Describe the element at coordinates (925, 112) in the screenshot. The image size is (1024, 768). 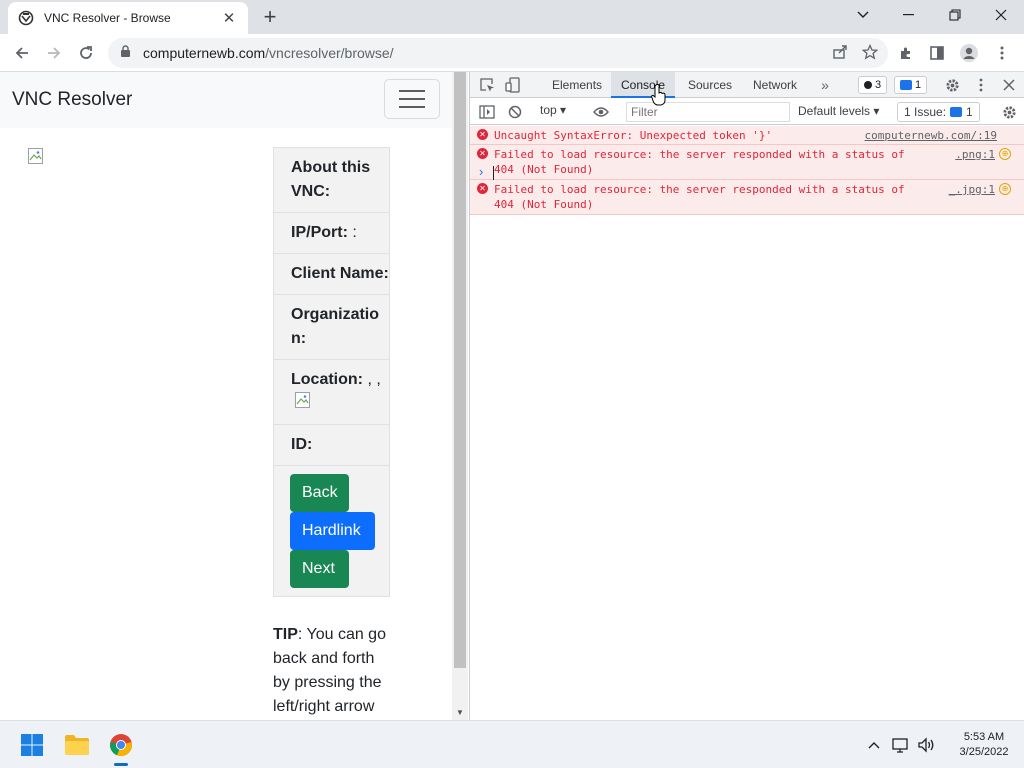
I see `issues-label: 1 Issue:` at that location.